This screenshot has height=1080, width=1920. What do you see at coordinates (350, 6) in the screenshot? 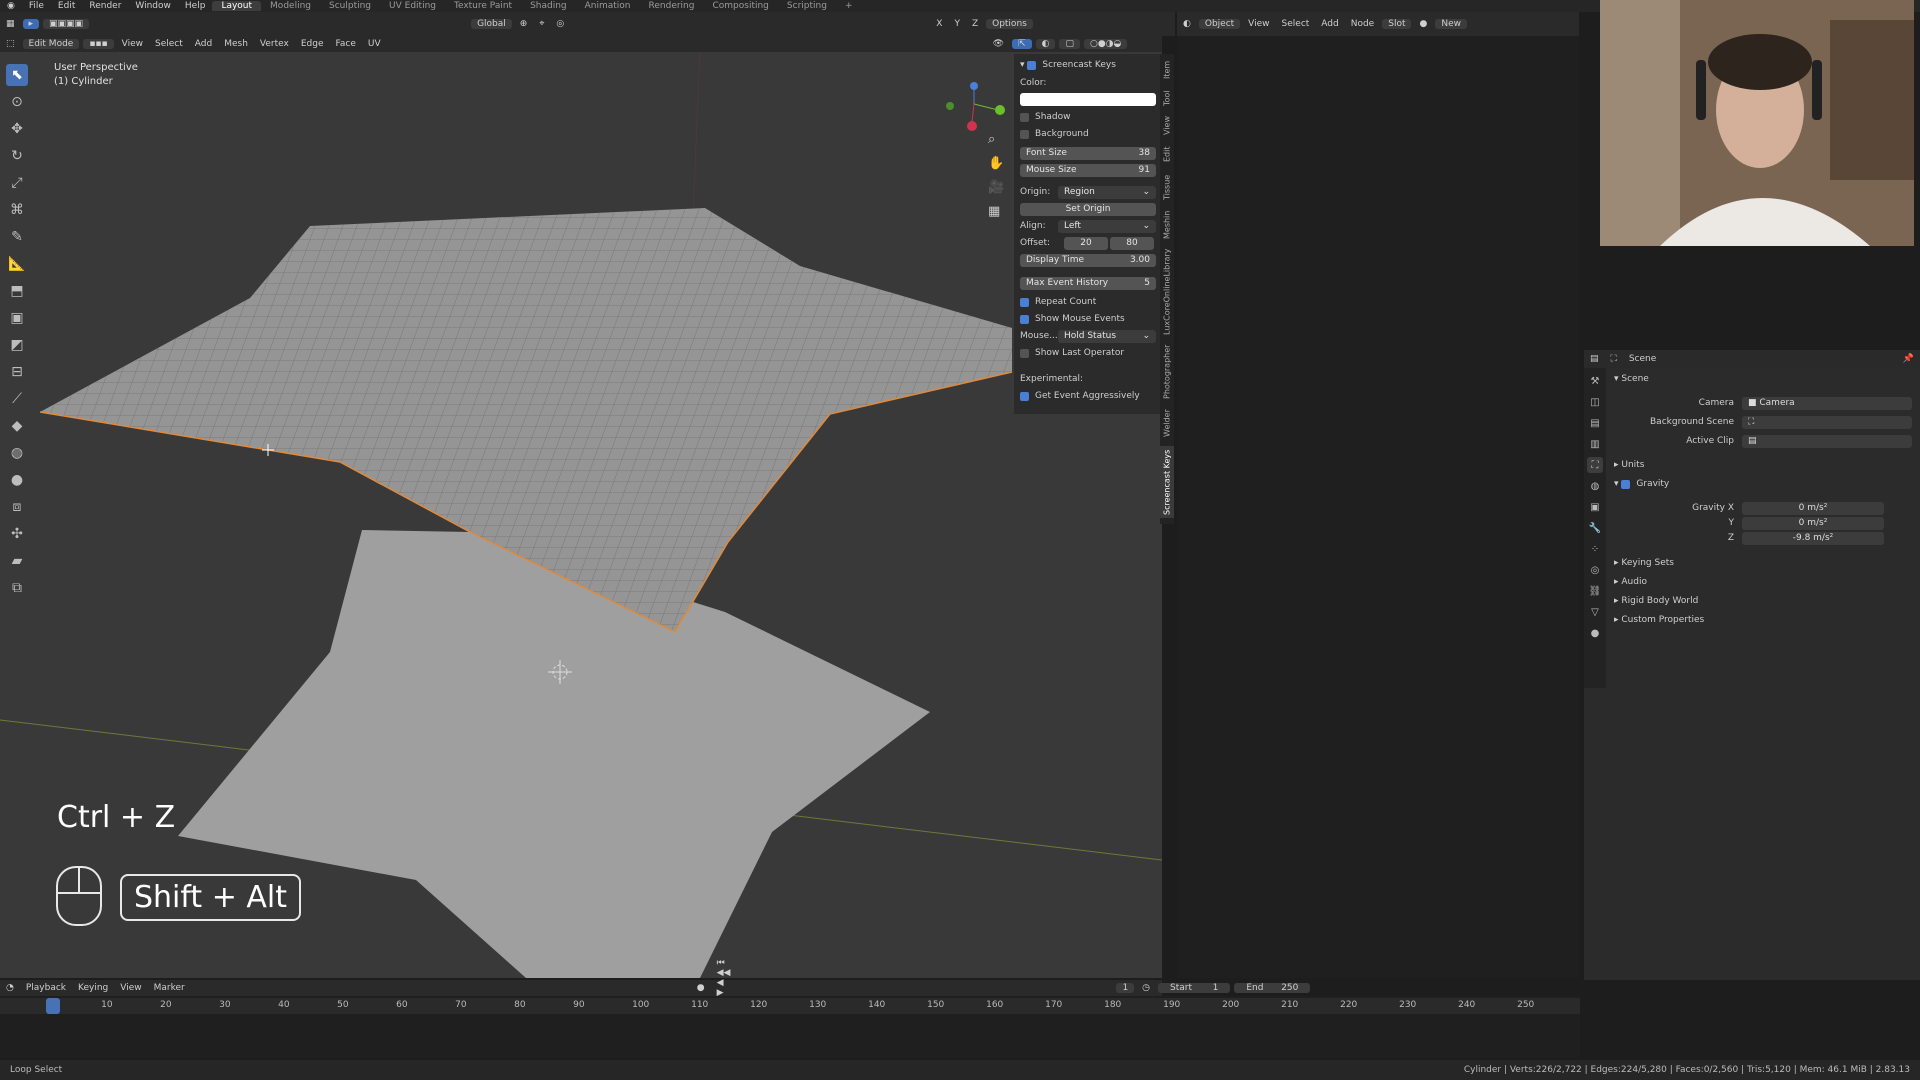
I see `workspace-tab-sculpting: Sculpting` at bounding box center [350, 6].